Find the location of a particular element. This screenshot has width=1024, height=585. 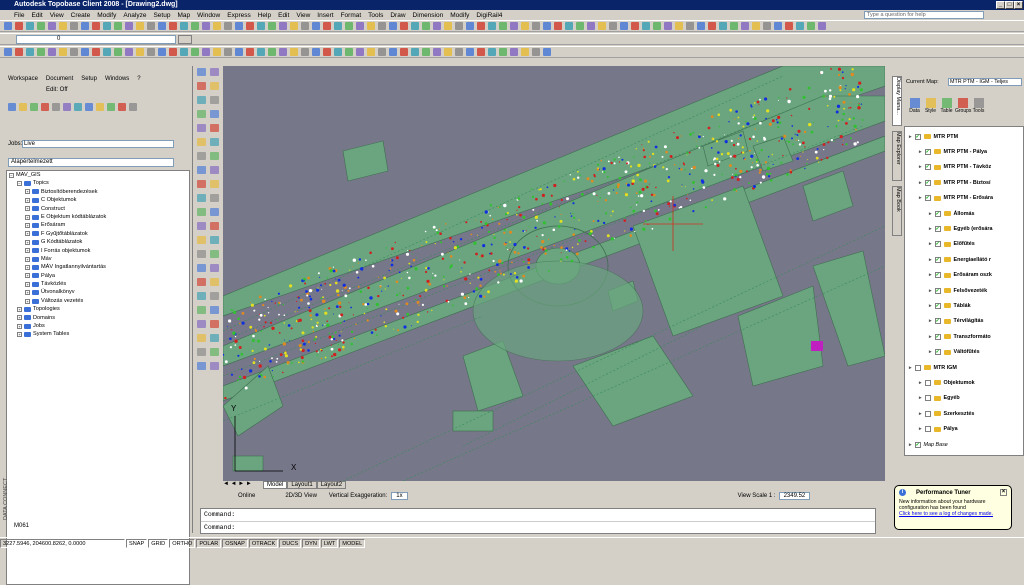

command-window: Command: Command: is located at coordinates (538, 521).